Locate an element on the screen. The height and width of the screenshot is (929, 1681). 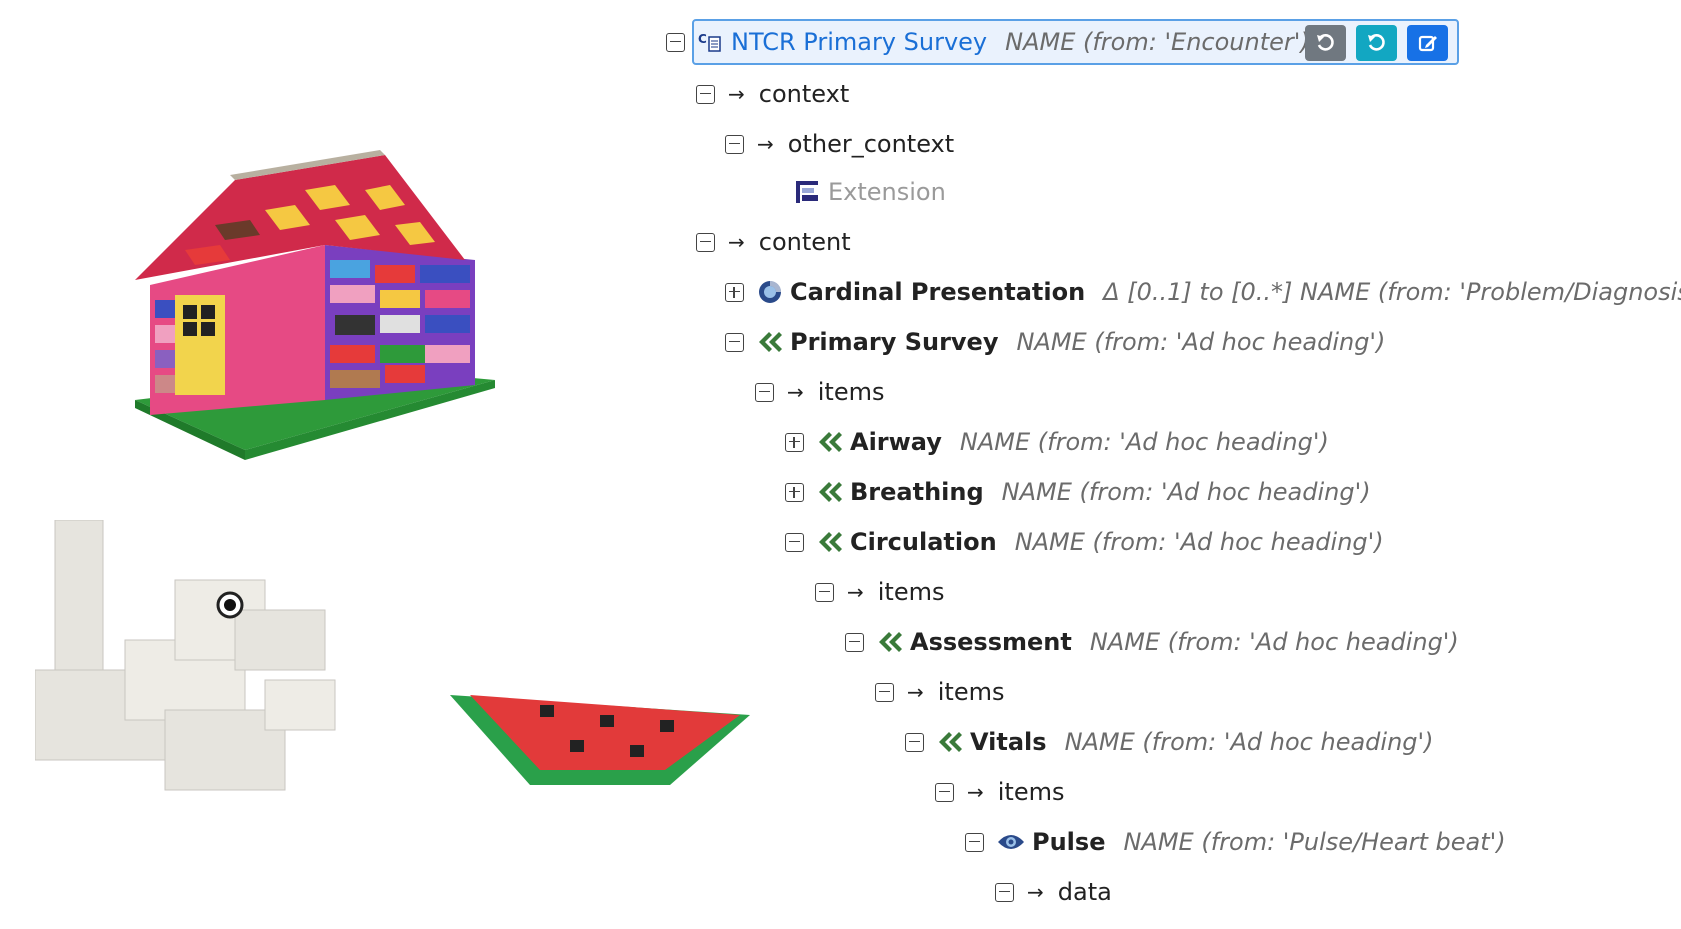
tree-node-breathing: Breathing NAME (from: 'Ad hoc heading') is located at coordinates (1078, 492).